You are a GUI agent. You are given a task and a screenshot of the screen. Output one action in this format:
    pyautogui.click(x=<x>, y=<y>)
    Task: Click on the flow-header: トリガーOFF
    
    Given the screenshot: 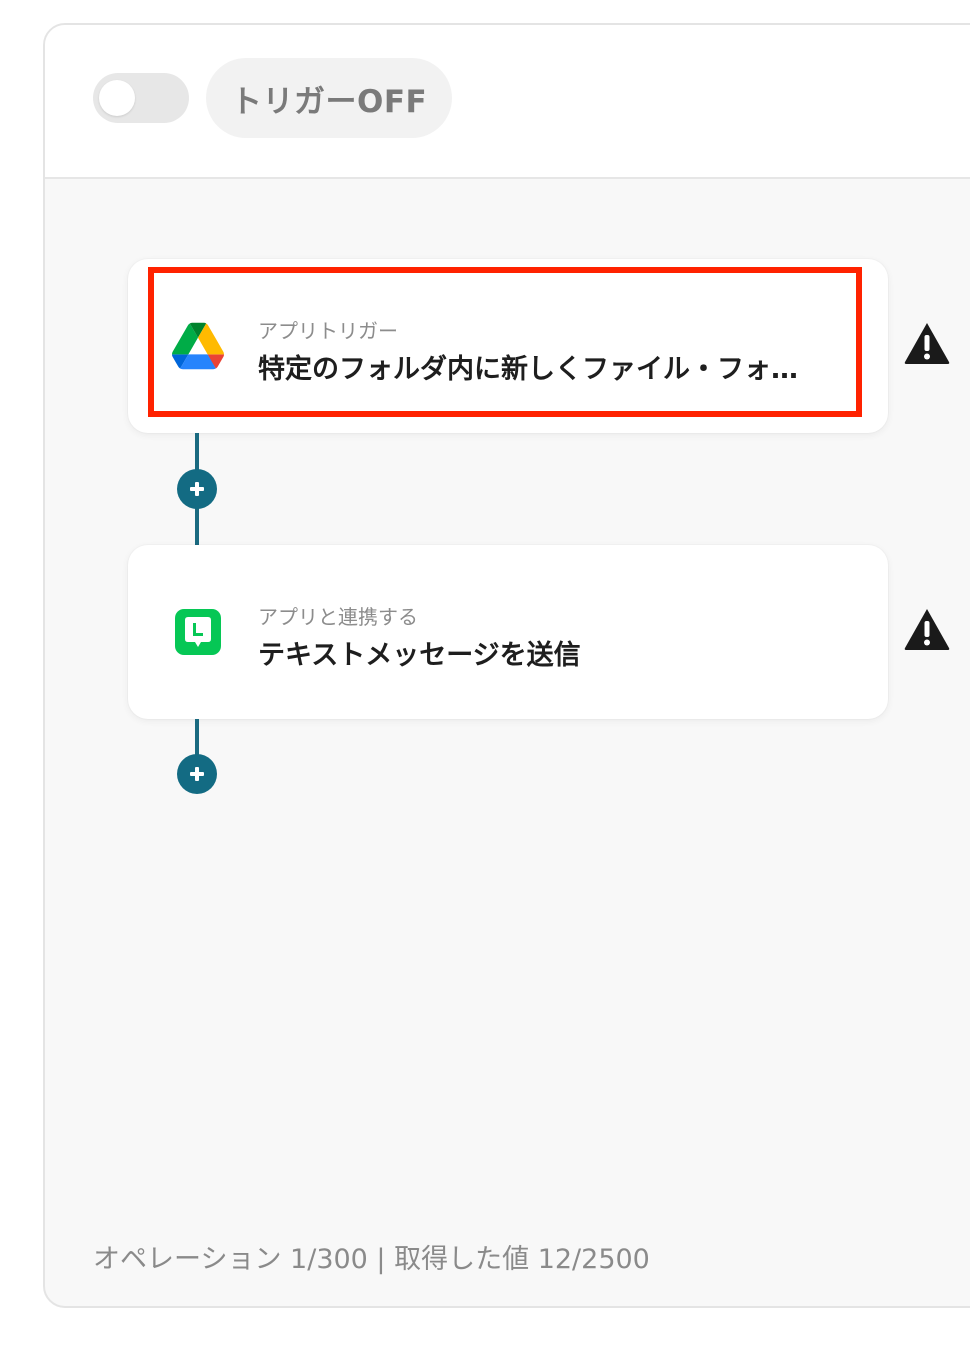 What is the action you would take?
    pyautogui.click(x=507, y=102)
    